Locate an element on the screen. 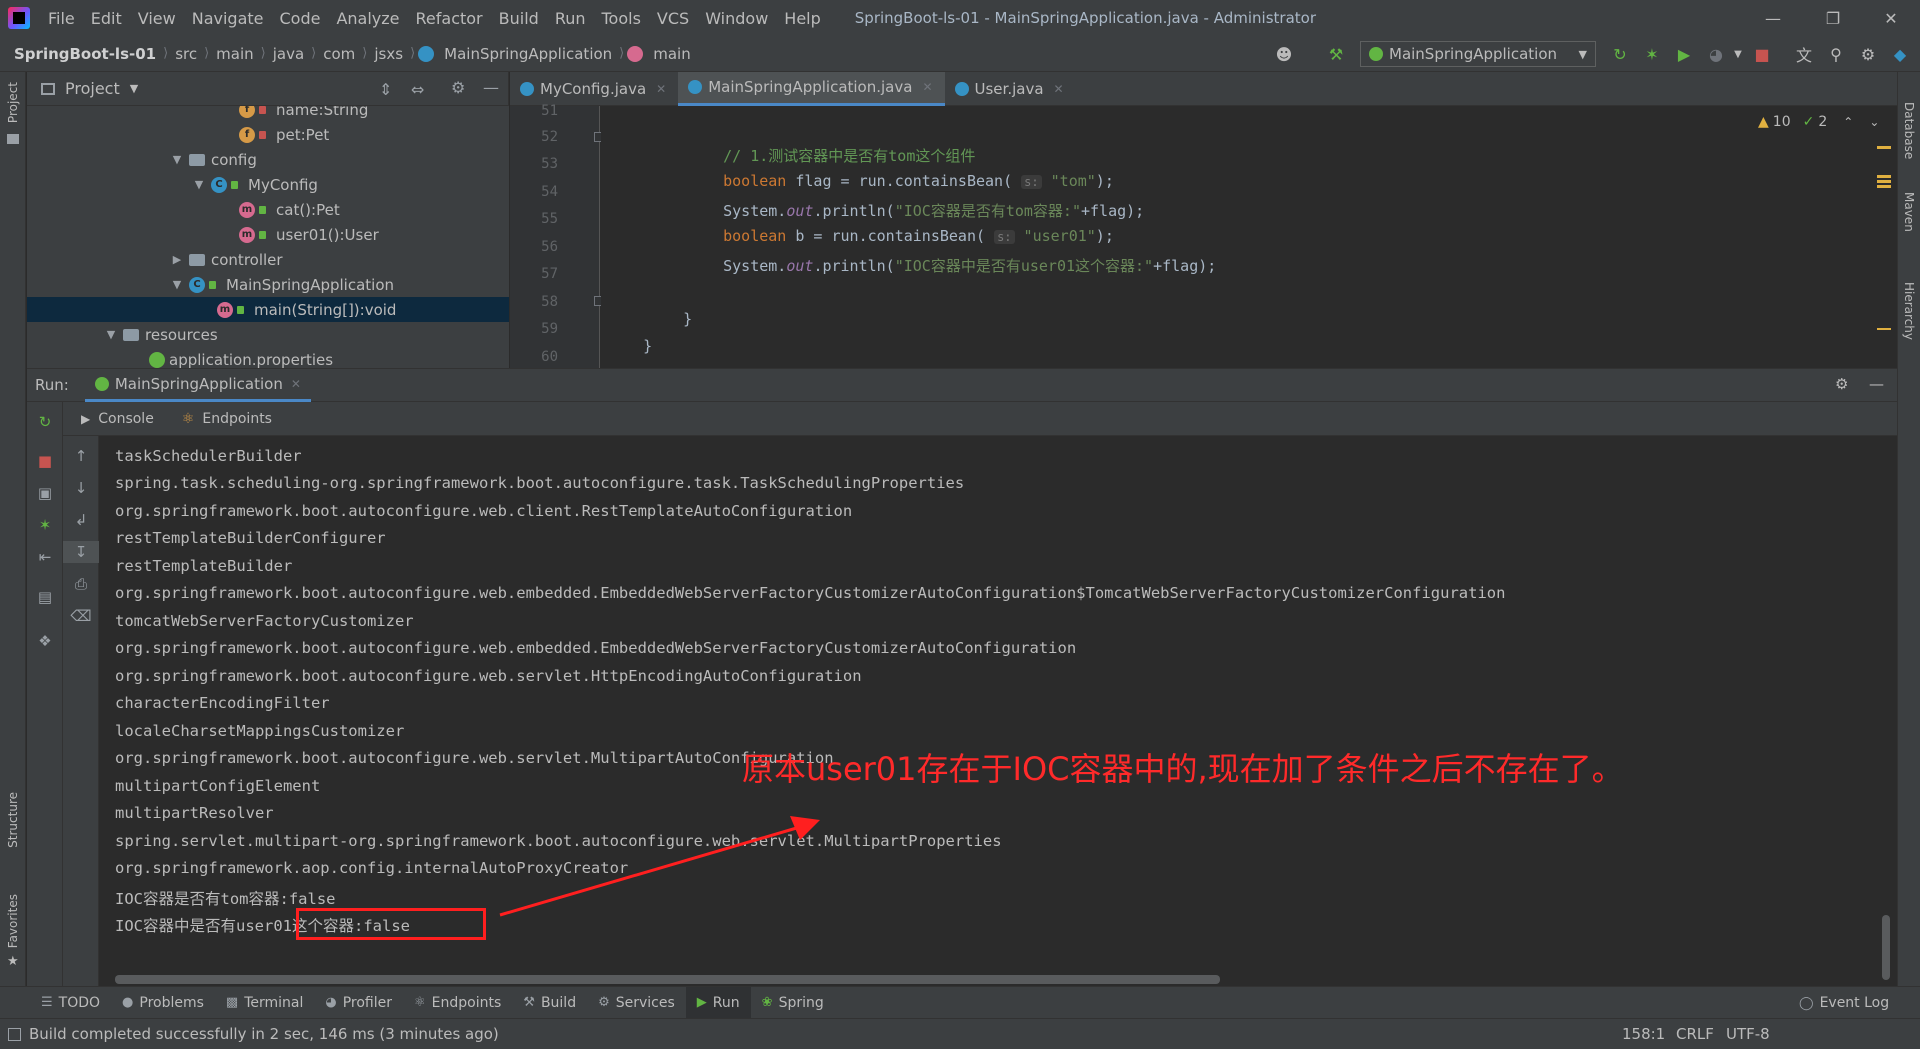 Image resolution: width=1920 pixels, height=1049 pixels. menu-run: Run is located at coordinates (570, 18).